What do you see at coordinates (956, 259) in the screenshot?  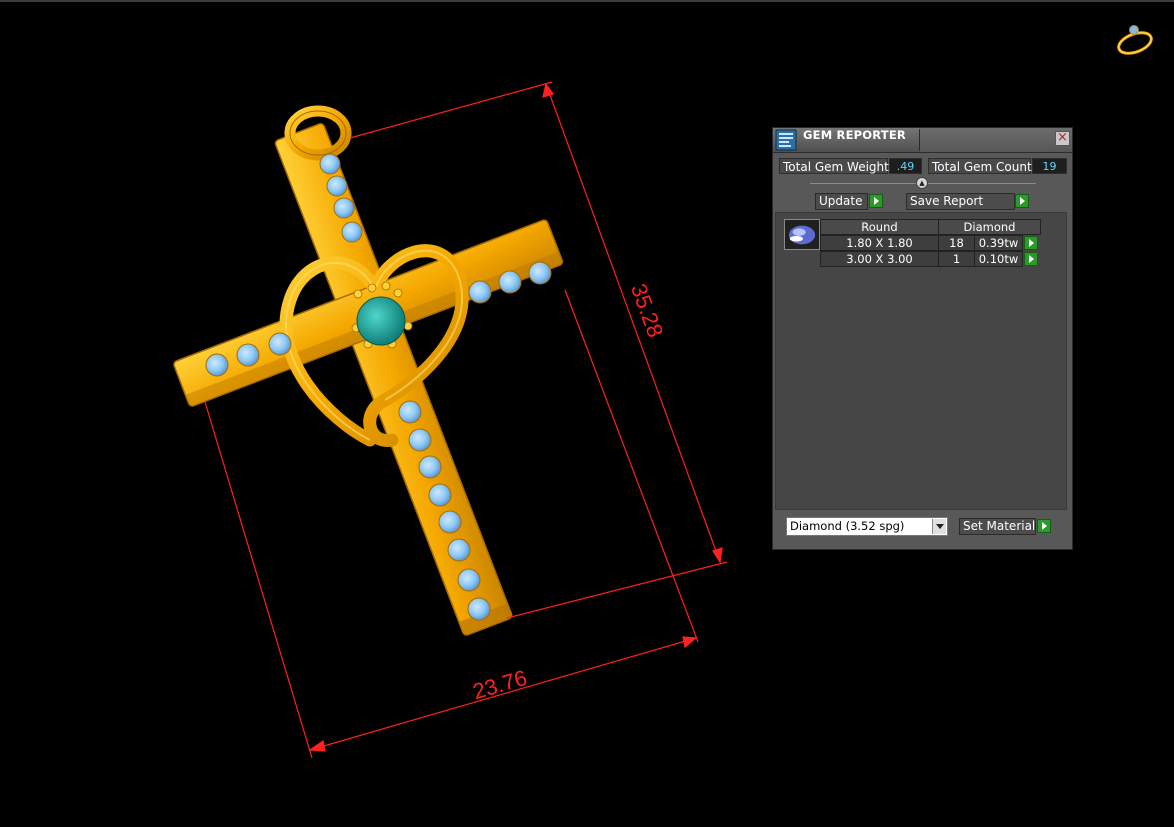 I see `gem-count-cell: 1` at bounding box center [956, 259].